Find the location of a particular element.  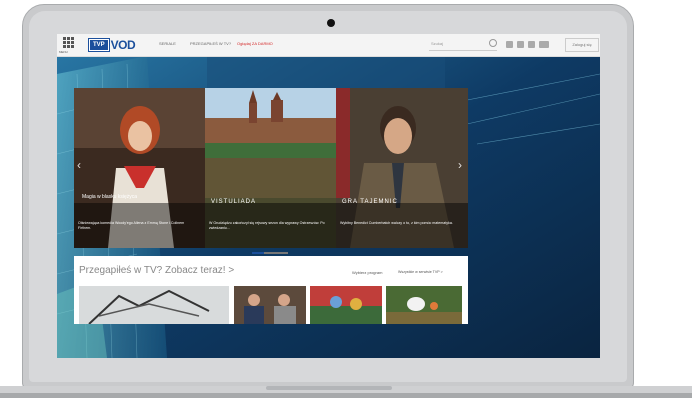

search-input: Szukaj is located at coordinates (463, 44).